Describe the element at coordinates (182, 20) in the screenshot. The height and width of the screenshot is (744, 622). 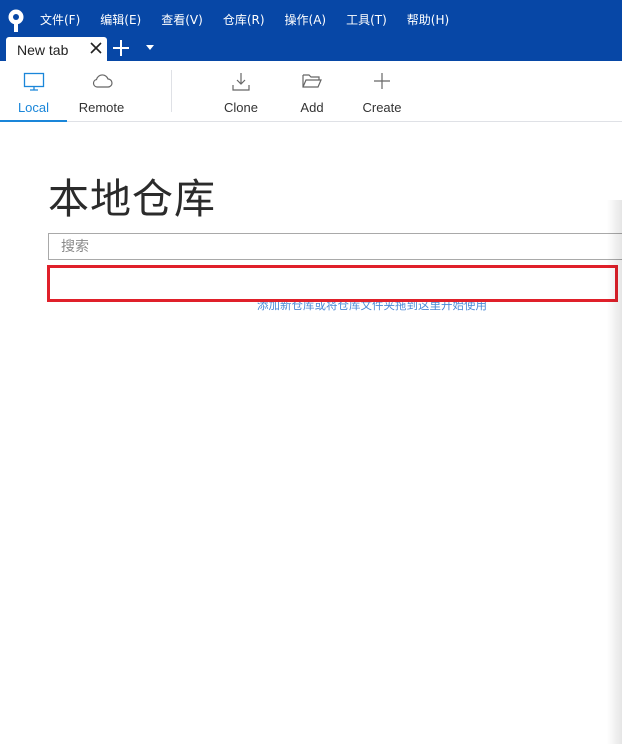
I see `menu-view: 查看(V)` at that location.